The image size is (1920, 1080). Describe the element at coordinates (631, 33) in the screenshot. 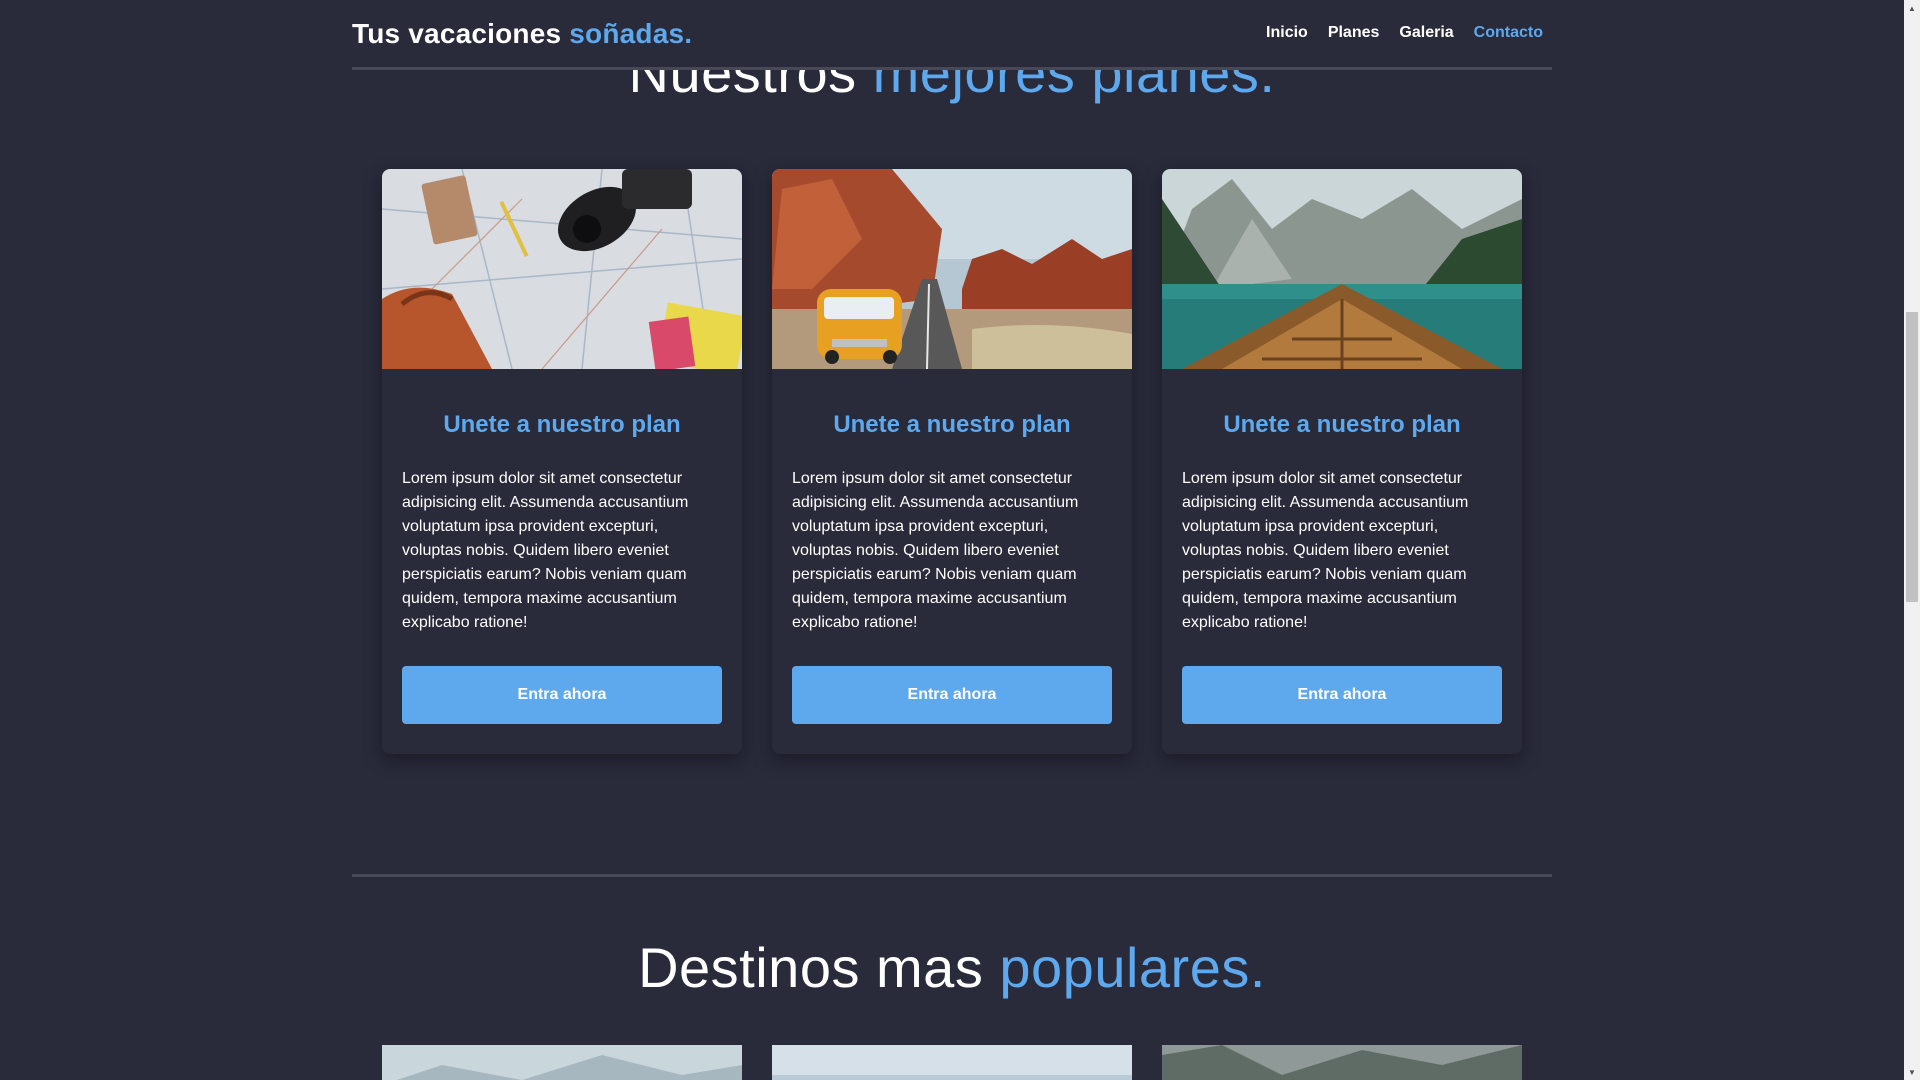

I see `brand-accent-text: soñadas.` at that location.